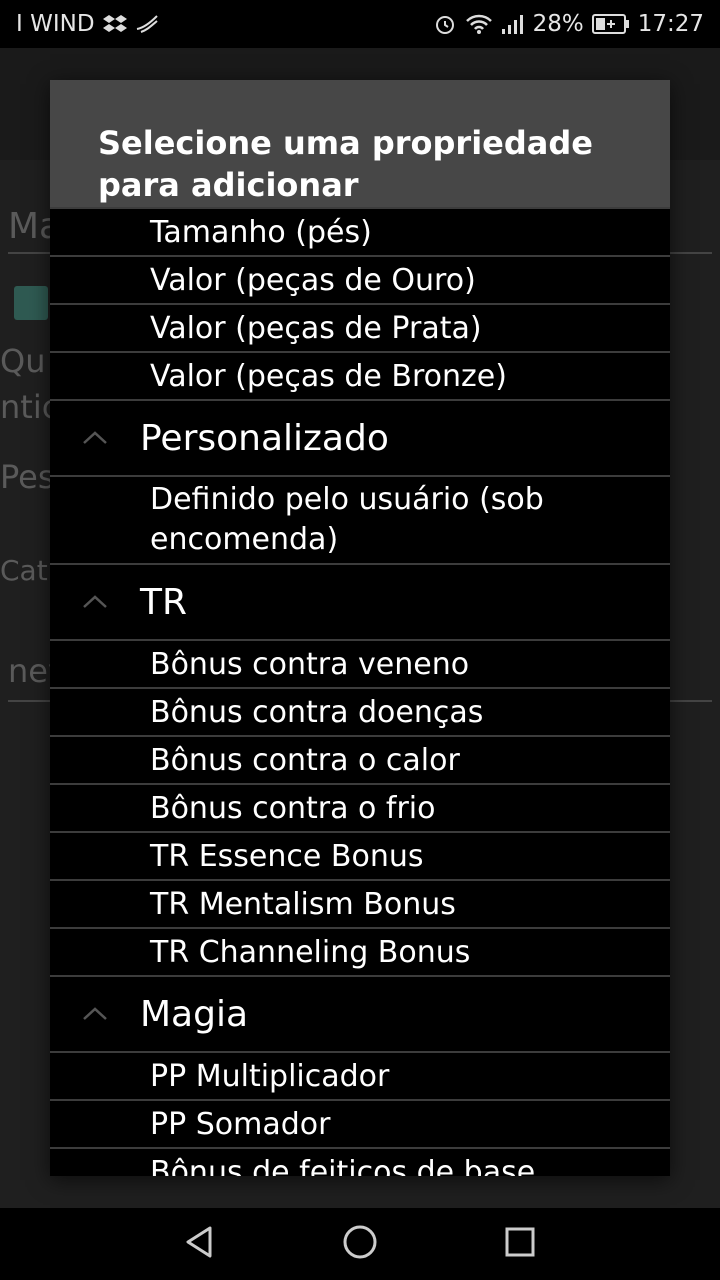 The height and width of the screenshot is (1280, 720). I want to click on dialog-header: Selecione uma propriedade para adicionar, so click(360, 143).